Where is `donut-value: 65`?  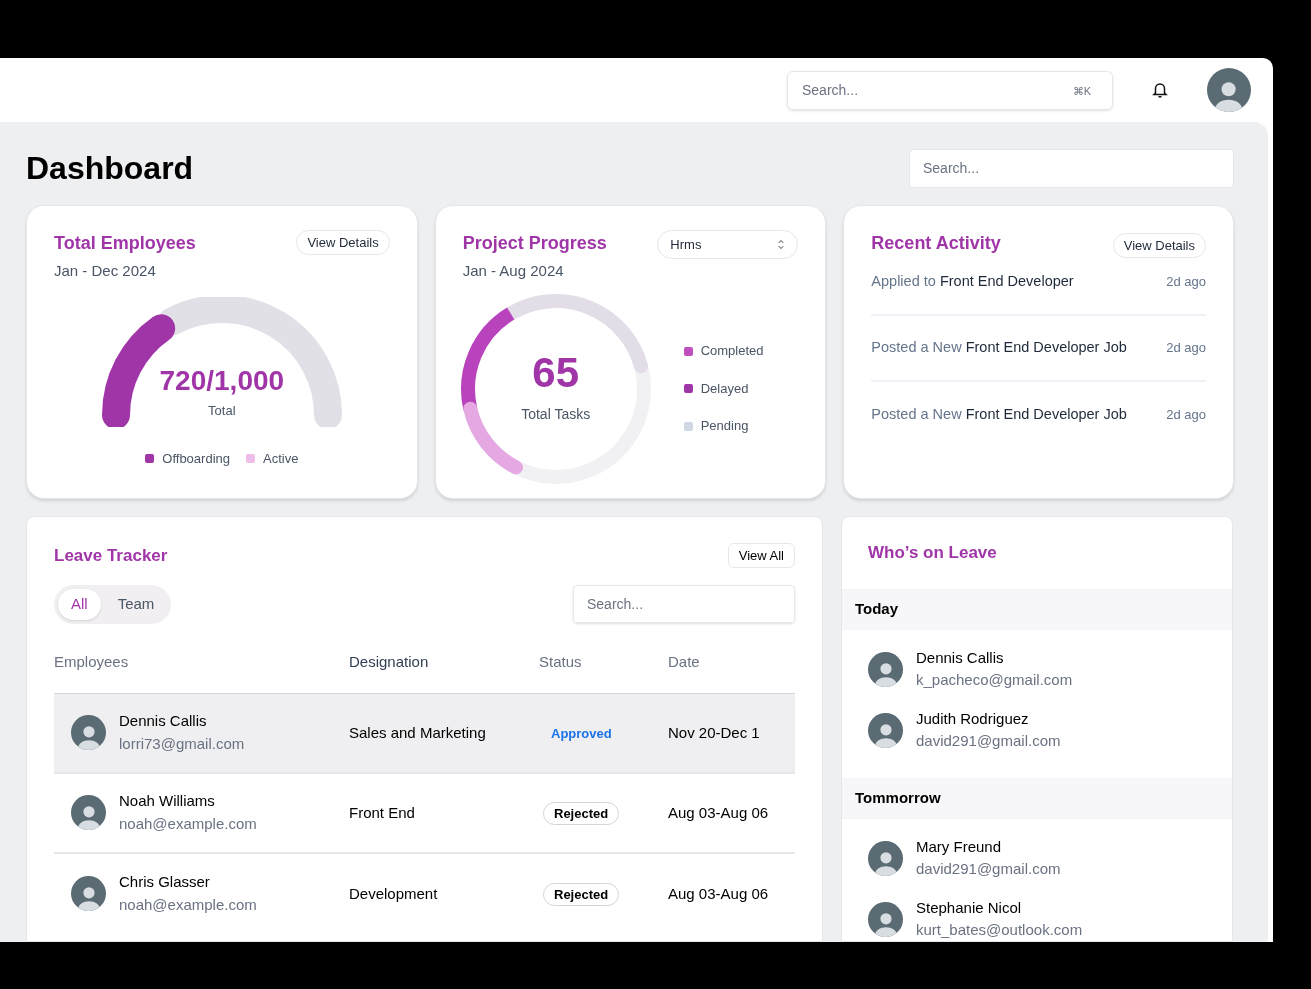
donut-value: 65 is located at coordinates (556, 373).